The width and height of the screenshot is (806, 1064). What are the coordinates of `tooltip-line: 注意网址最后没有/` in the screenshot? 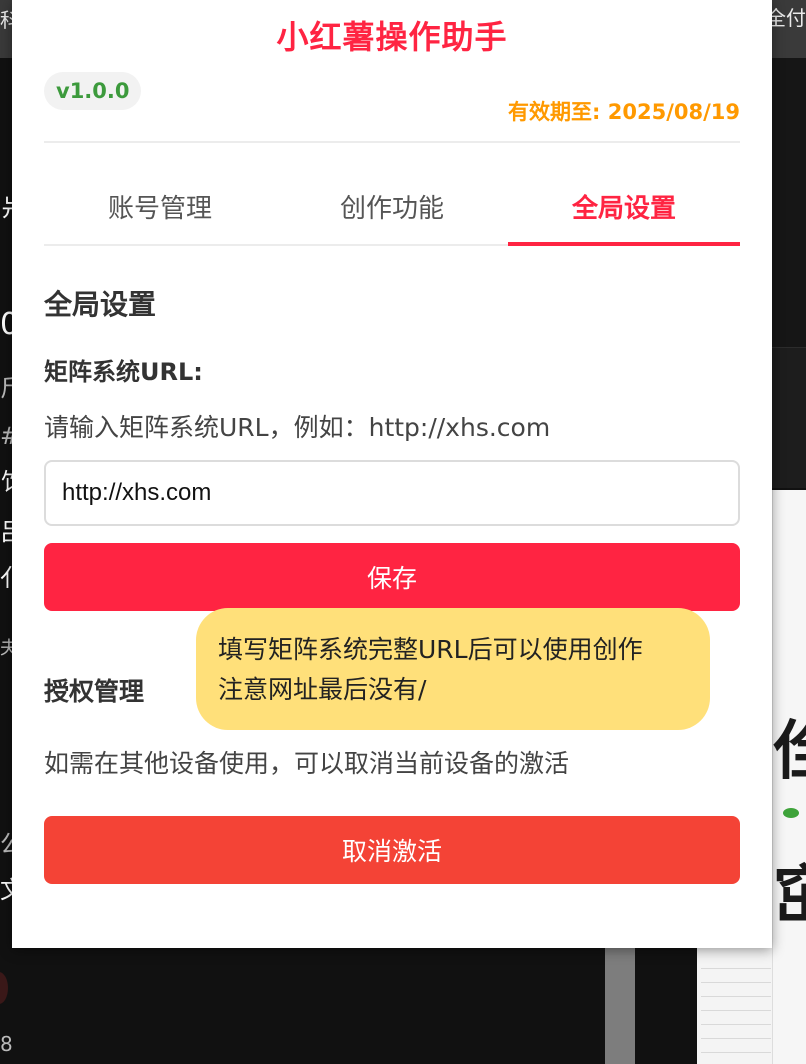 It's located at (322, 689).